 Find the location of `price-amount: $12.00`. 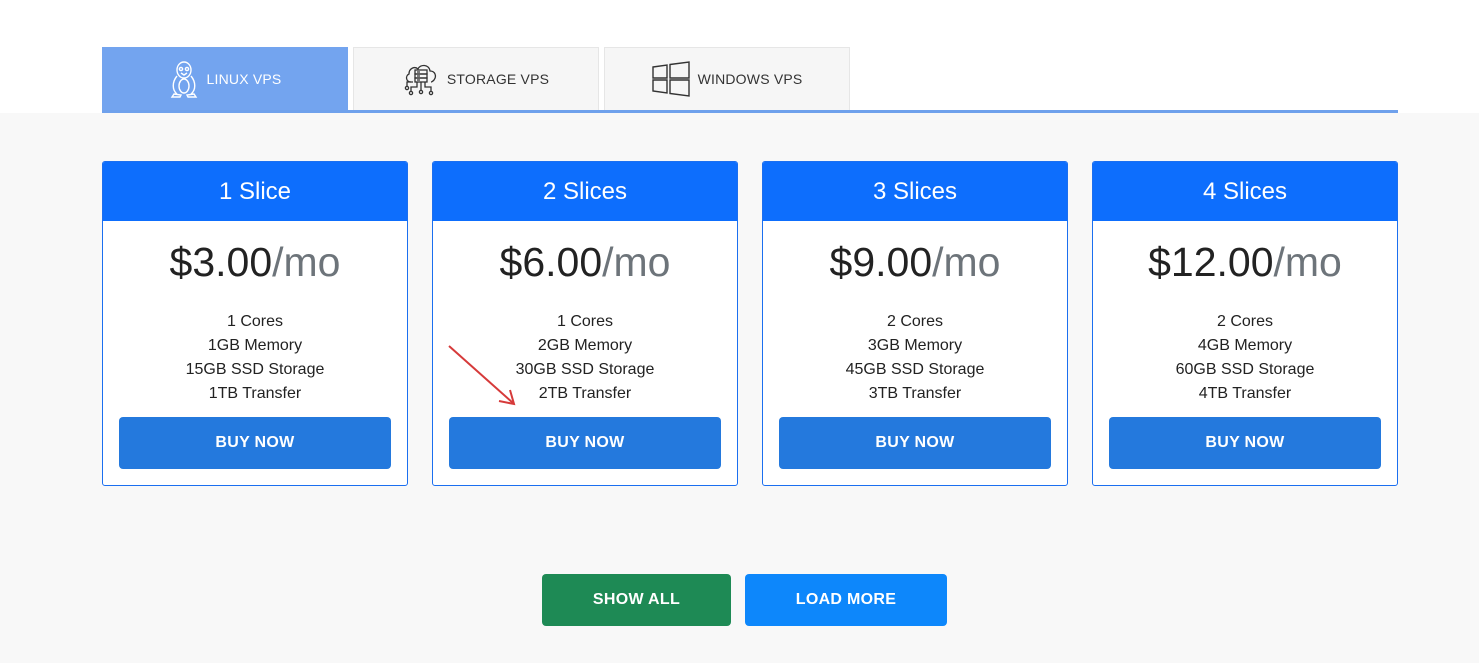

price-amount: $12.00 is located at coordinates (1211, 262).